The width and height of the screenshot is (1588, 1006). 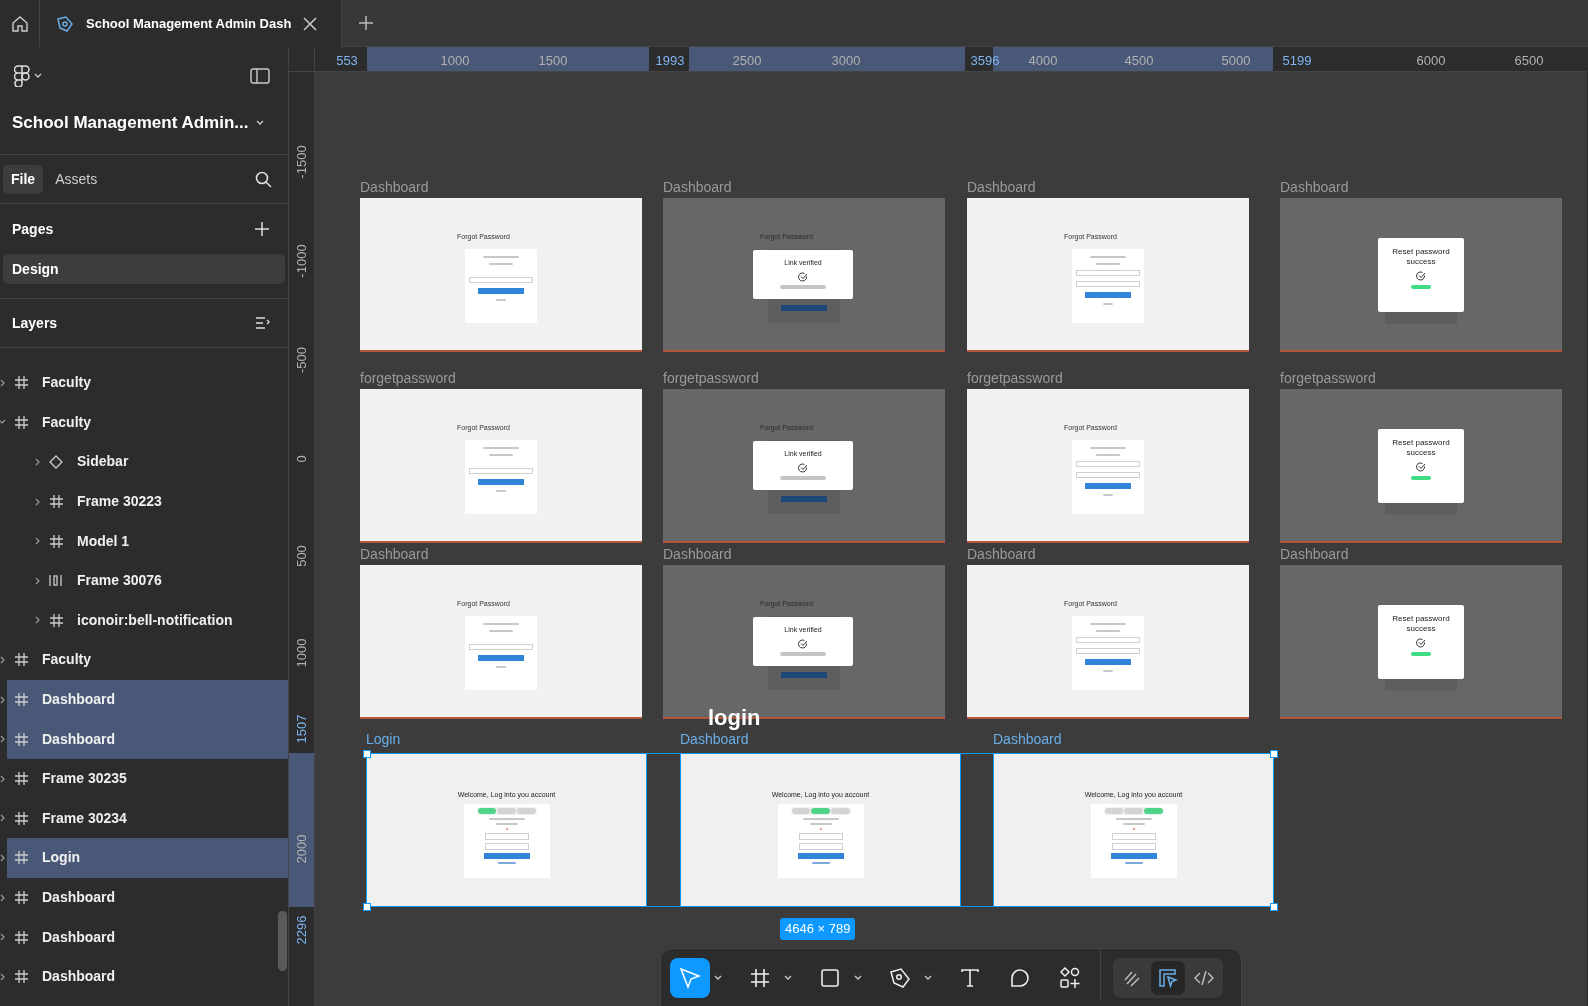 I want to click on cursor-icon, so click(x=690, y=978).